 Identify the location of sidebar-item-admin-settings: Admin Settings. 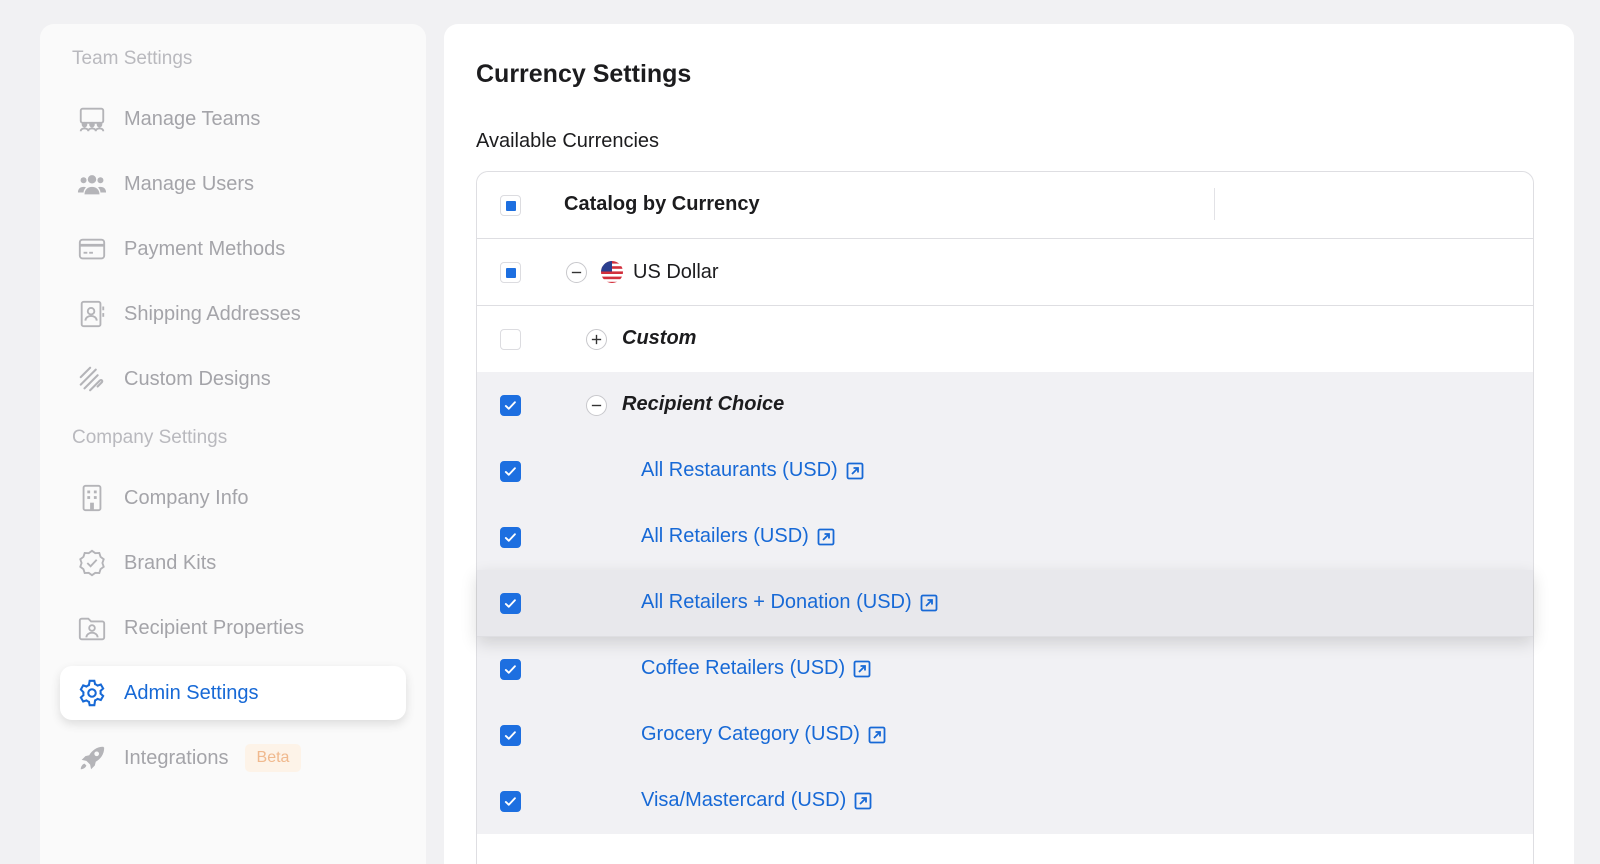
(233, 693).